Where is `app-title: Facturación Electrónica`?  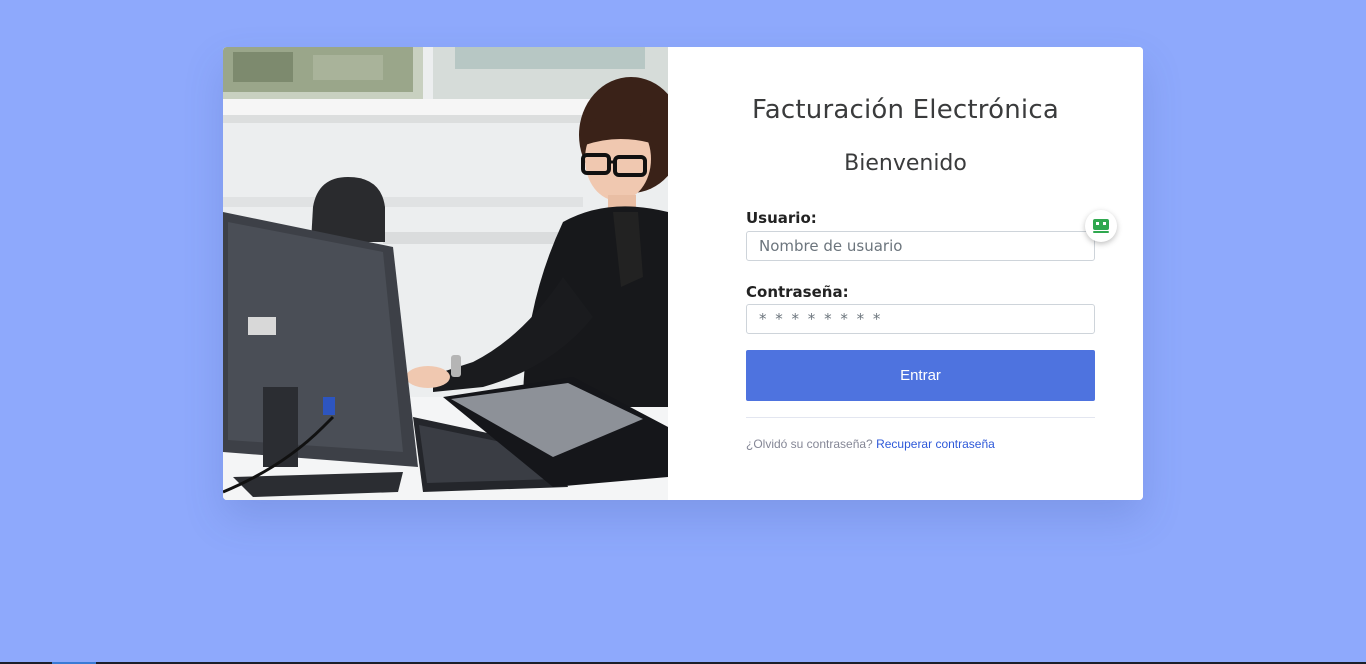
app-title: Facturación Electrónica is located at coordinates (905, 110).